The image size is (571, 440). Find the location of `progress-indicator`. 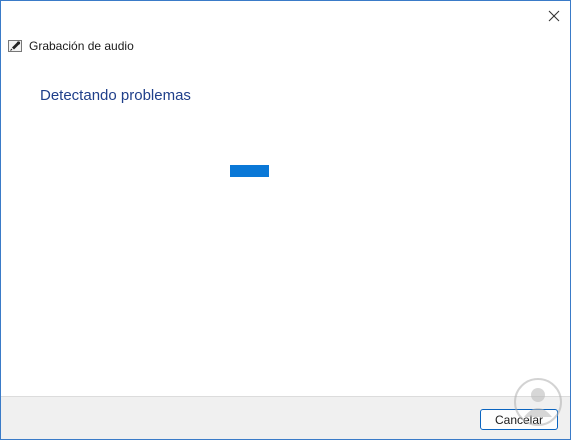

progress-indicator is located at coordinates (249, 171).